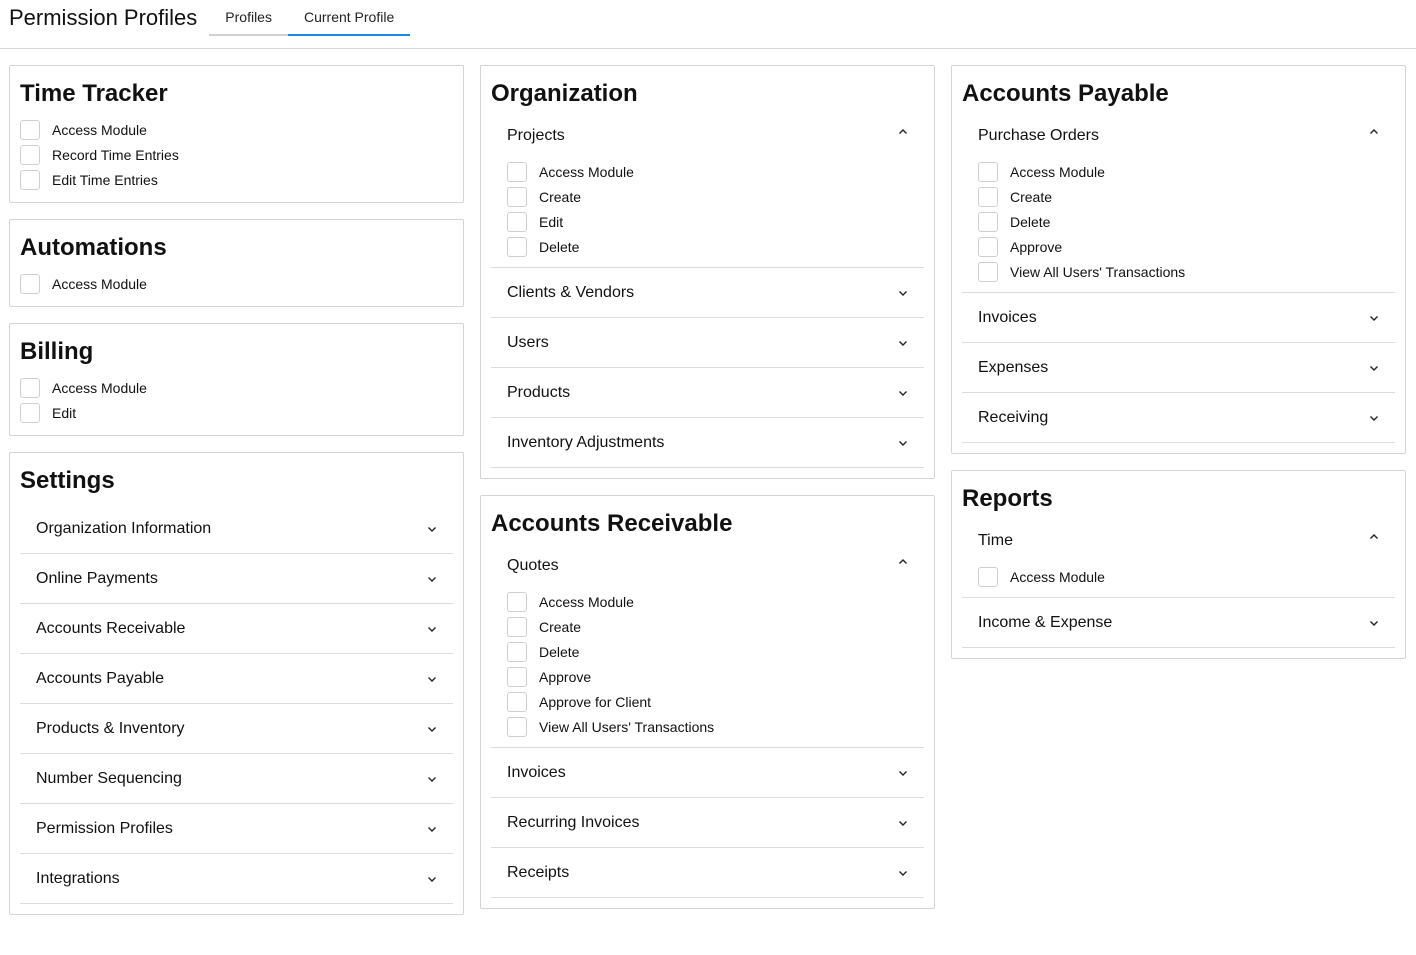  I want to click on accordion-time: Time, so click(1178, 542).